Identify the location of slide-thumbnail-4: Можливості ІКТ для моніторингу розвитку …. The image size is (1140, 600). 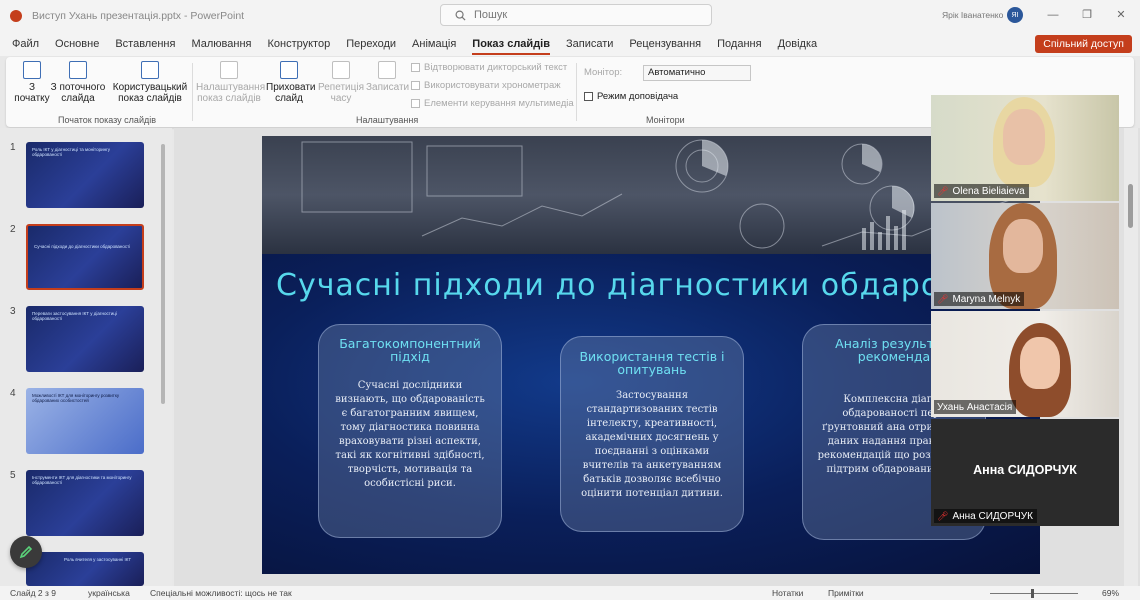
(85, 421).